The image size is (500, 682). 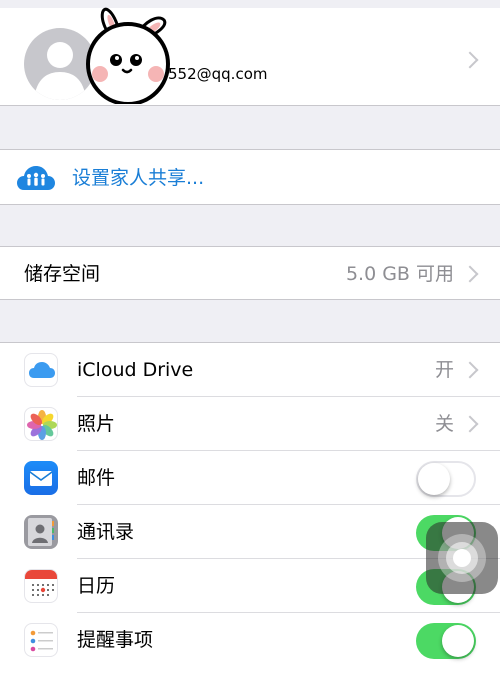 What do you see at coordinates (41, 532) in the screenshot?
I see `contacts-icon` at bounding box center [41, 532].